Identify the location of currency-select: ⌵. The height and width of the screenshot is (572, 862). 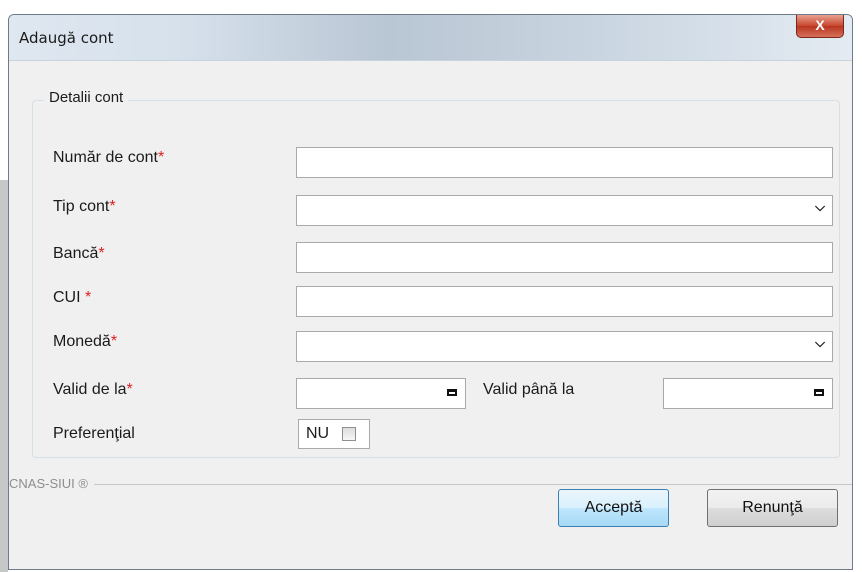
(564, 346).